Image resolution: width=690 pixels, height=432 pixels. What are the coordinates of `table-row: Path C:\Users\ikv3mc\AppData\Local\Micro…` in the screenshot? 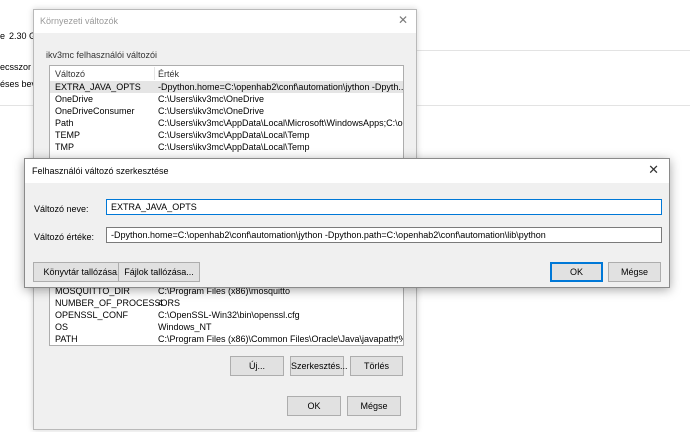 It's located at (226, 123).